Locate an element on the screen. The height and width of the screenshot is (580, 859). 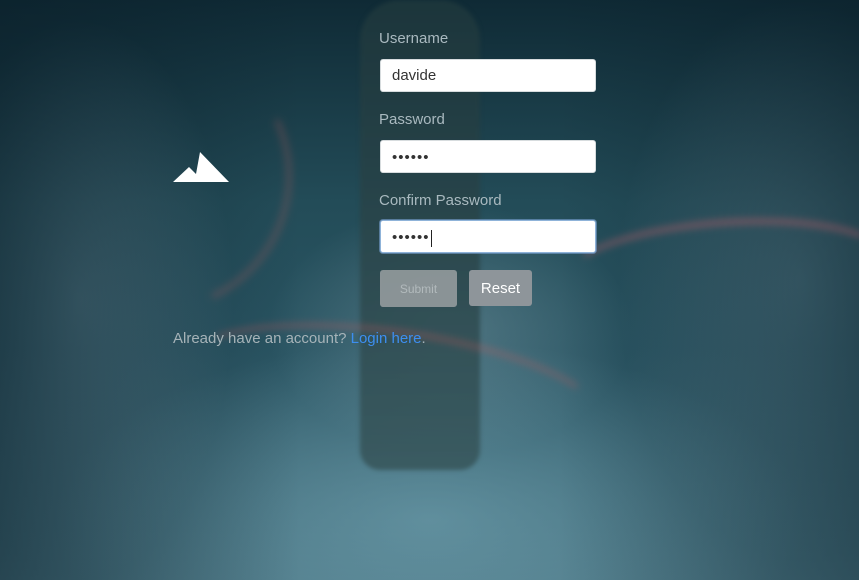
text-caret is located at coordinates (431, 238).